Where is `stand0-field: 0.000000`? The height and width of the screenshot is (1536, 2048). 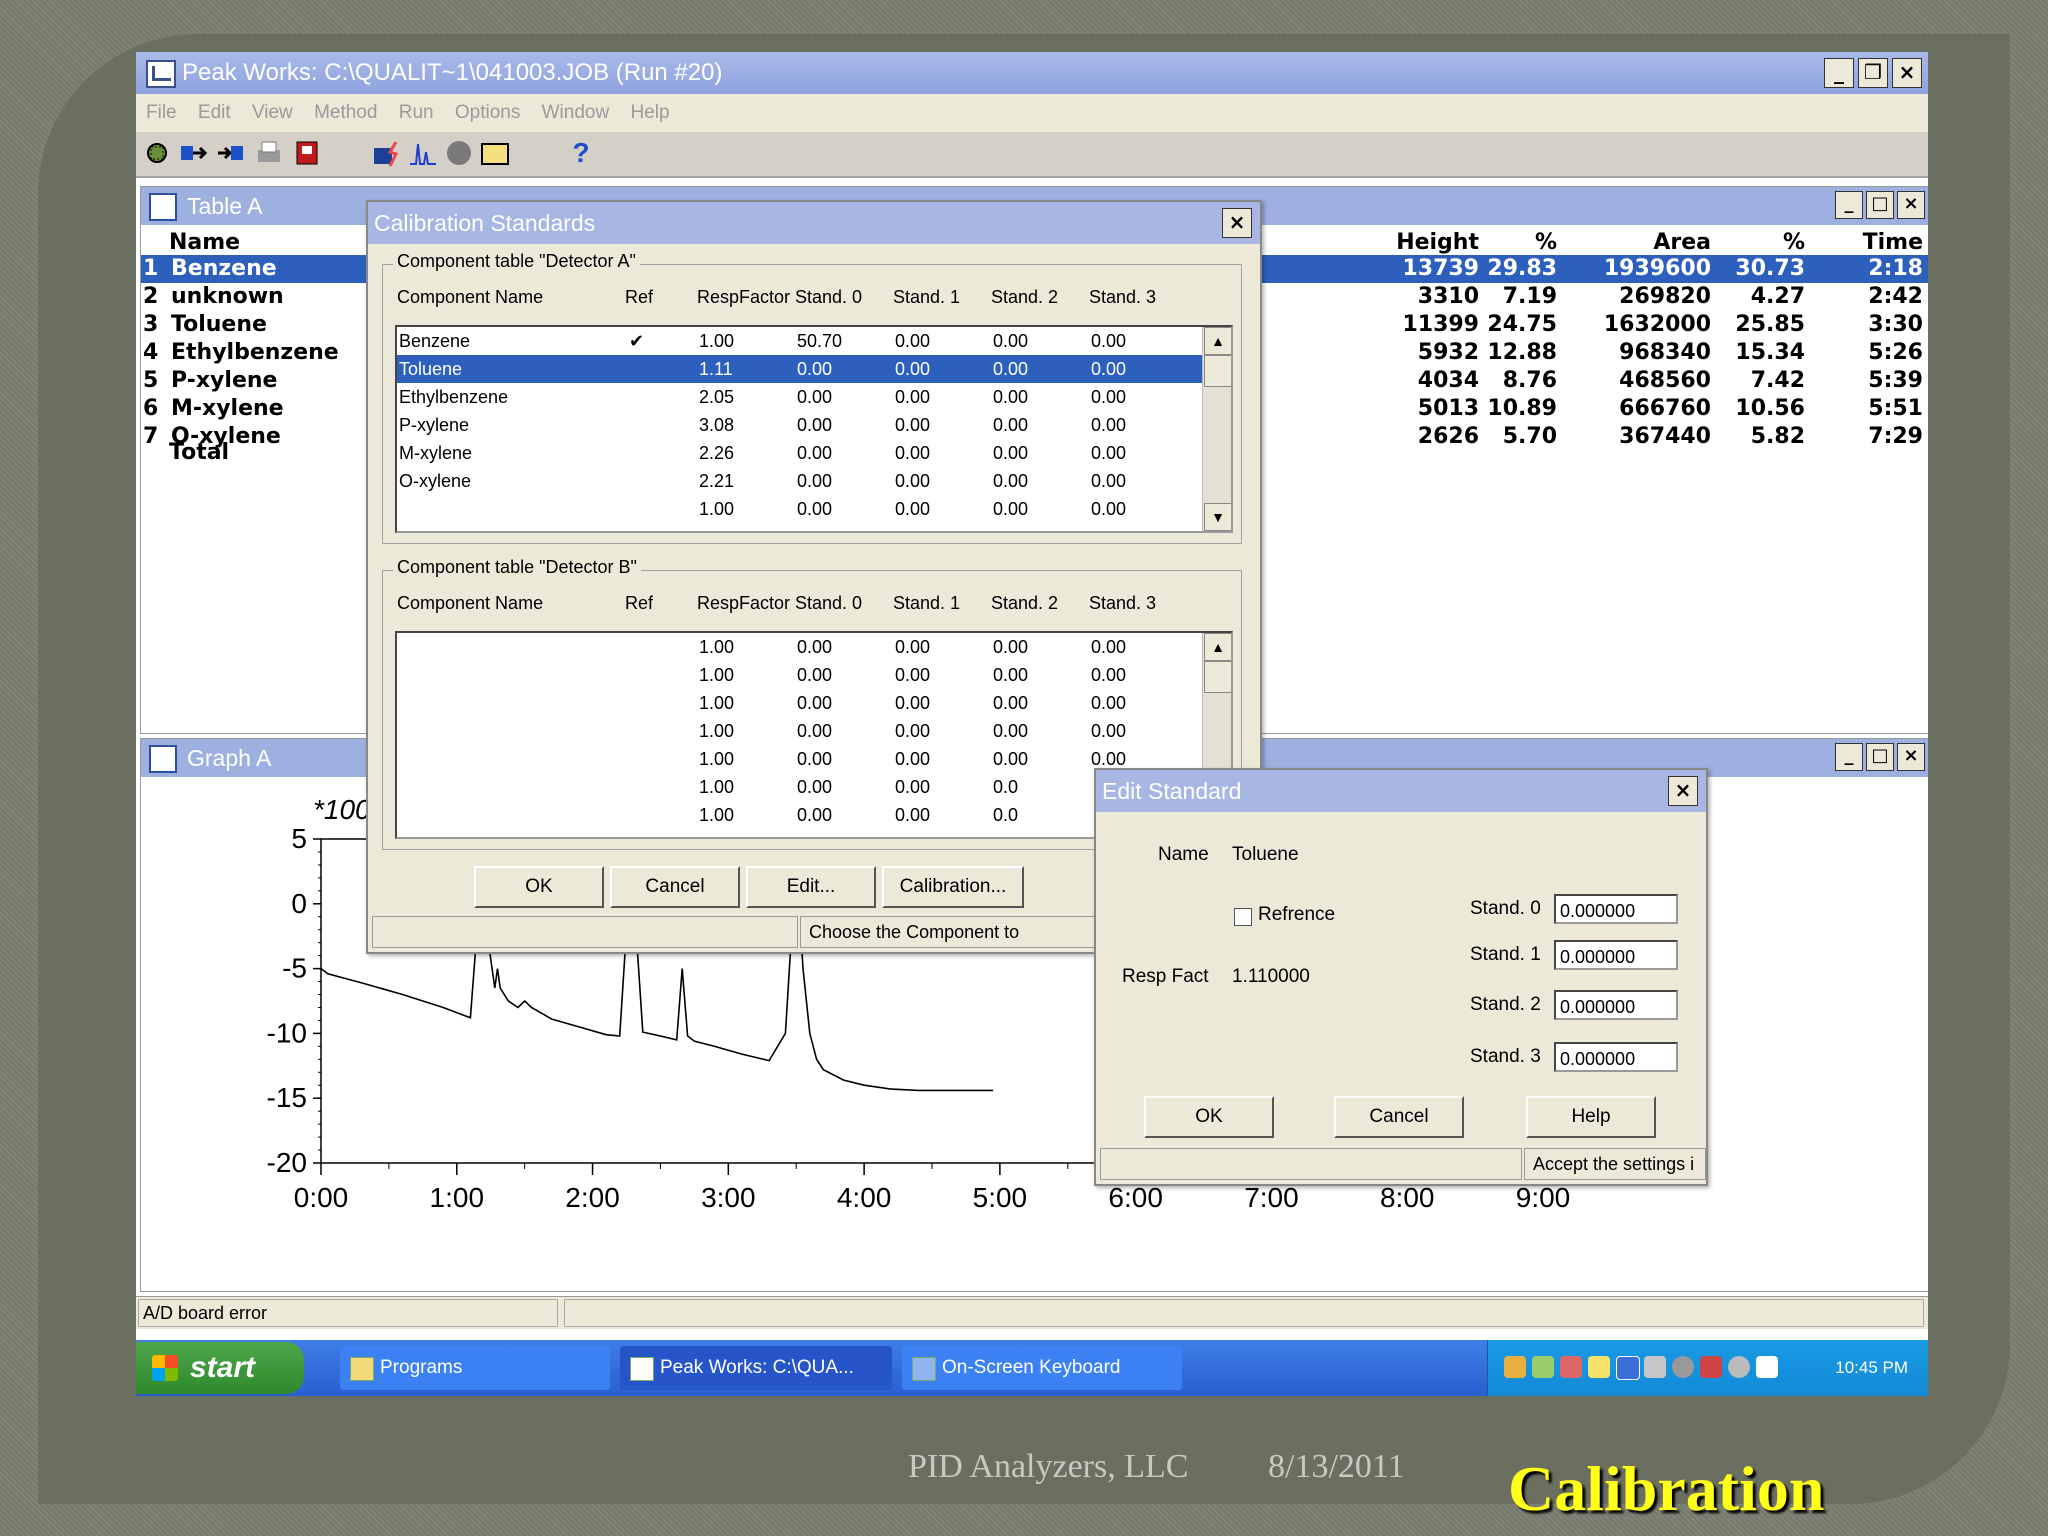
stand0-field: 0.000000 is located at coordinates (1616, 909).